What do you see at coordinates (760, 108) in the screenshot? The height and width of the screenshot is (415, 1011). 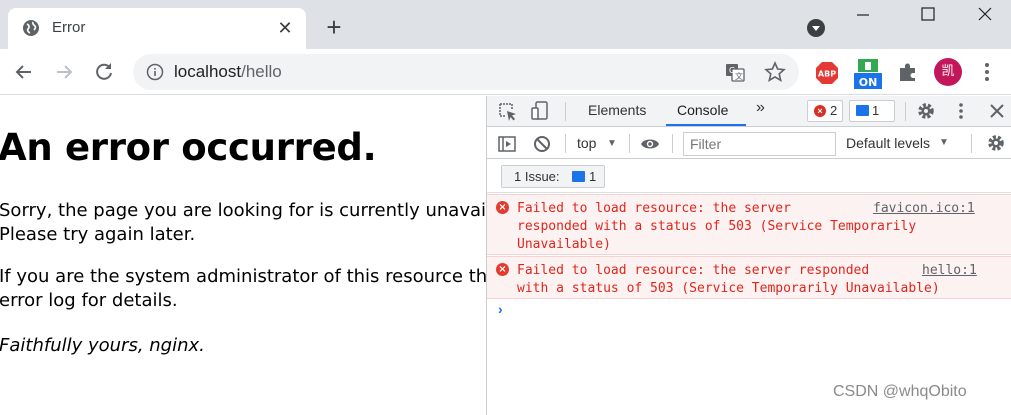 I see `more-tabs-icon: »` at bounding box center [760, 108].